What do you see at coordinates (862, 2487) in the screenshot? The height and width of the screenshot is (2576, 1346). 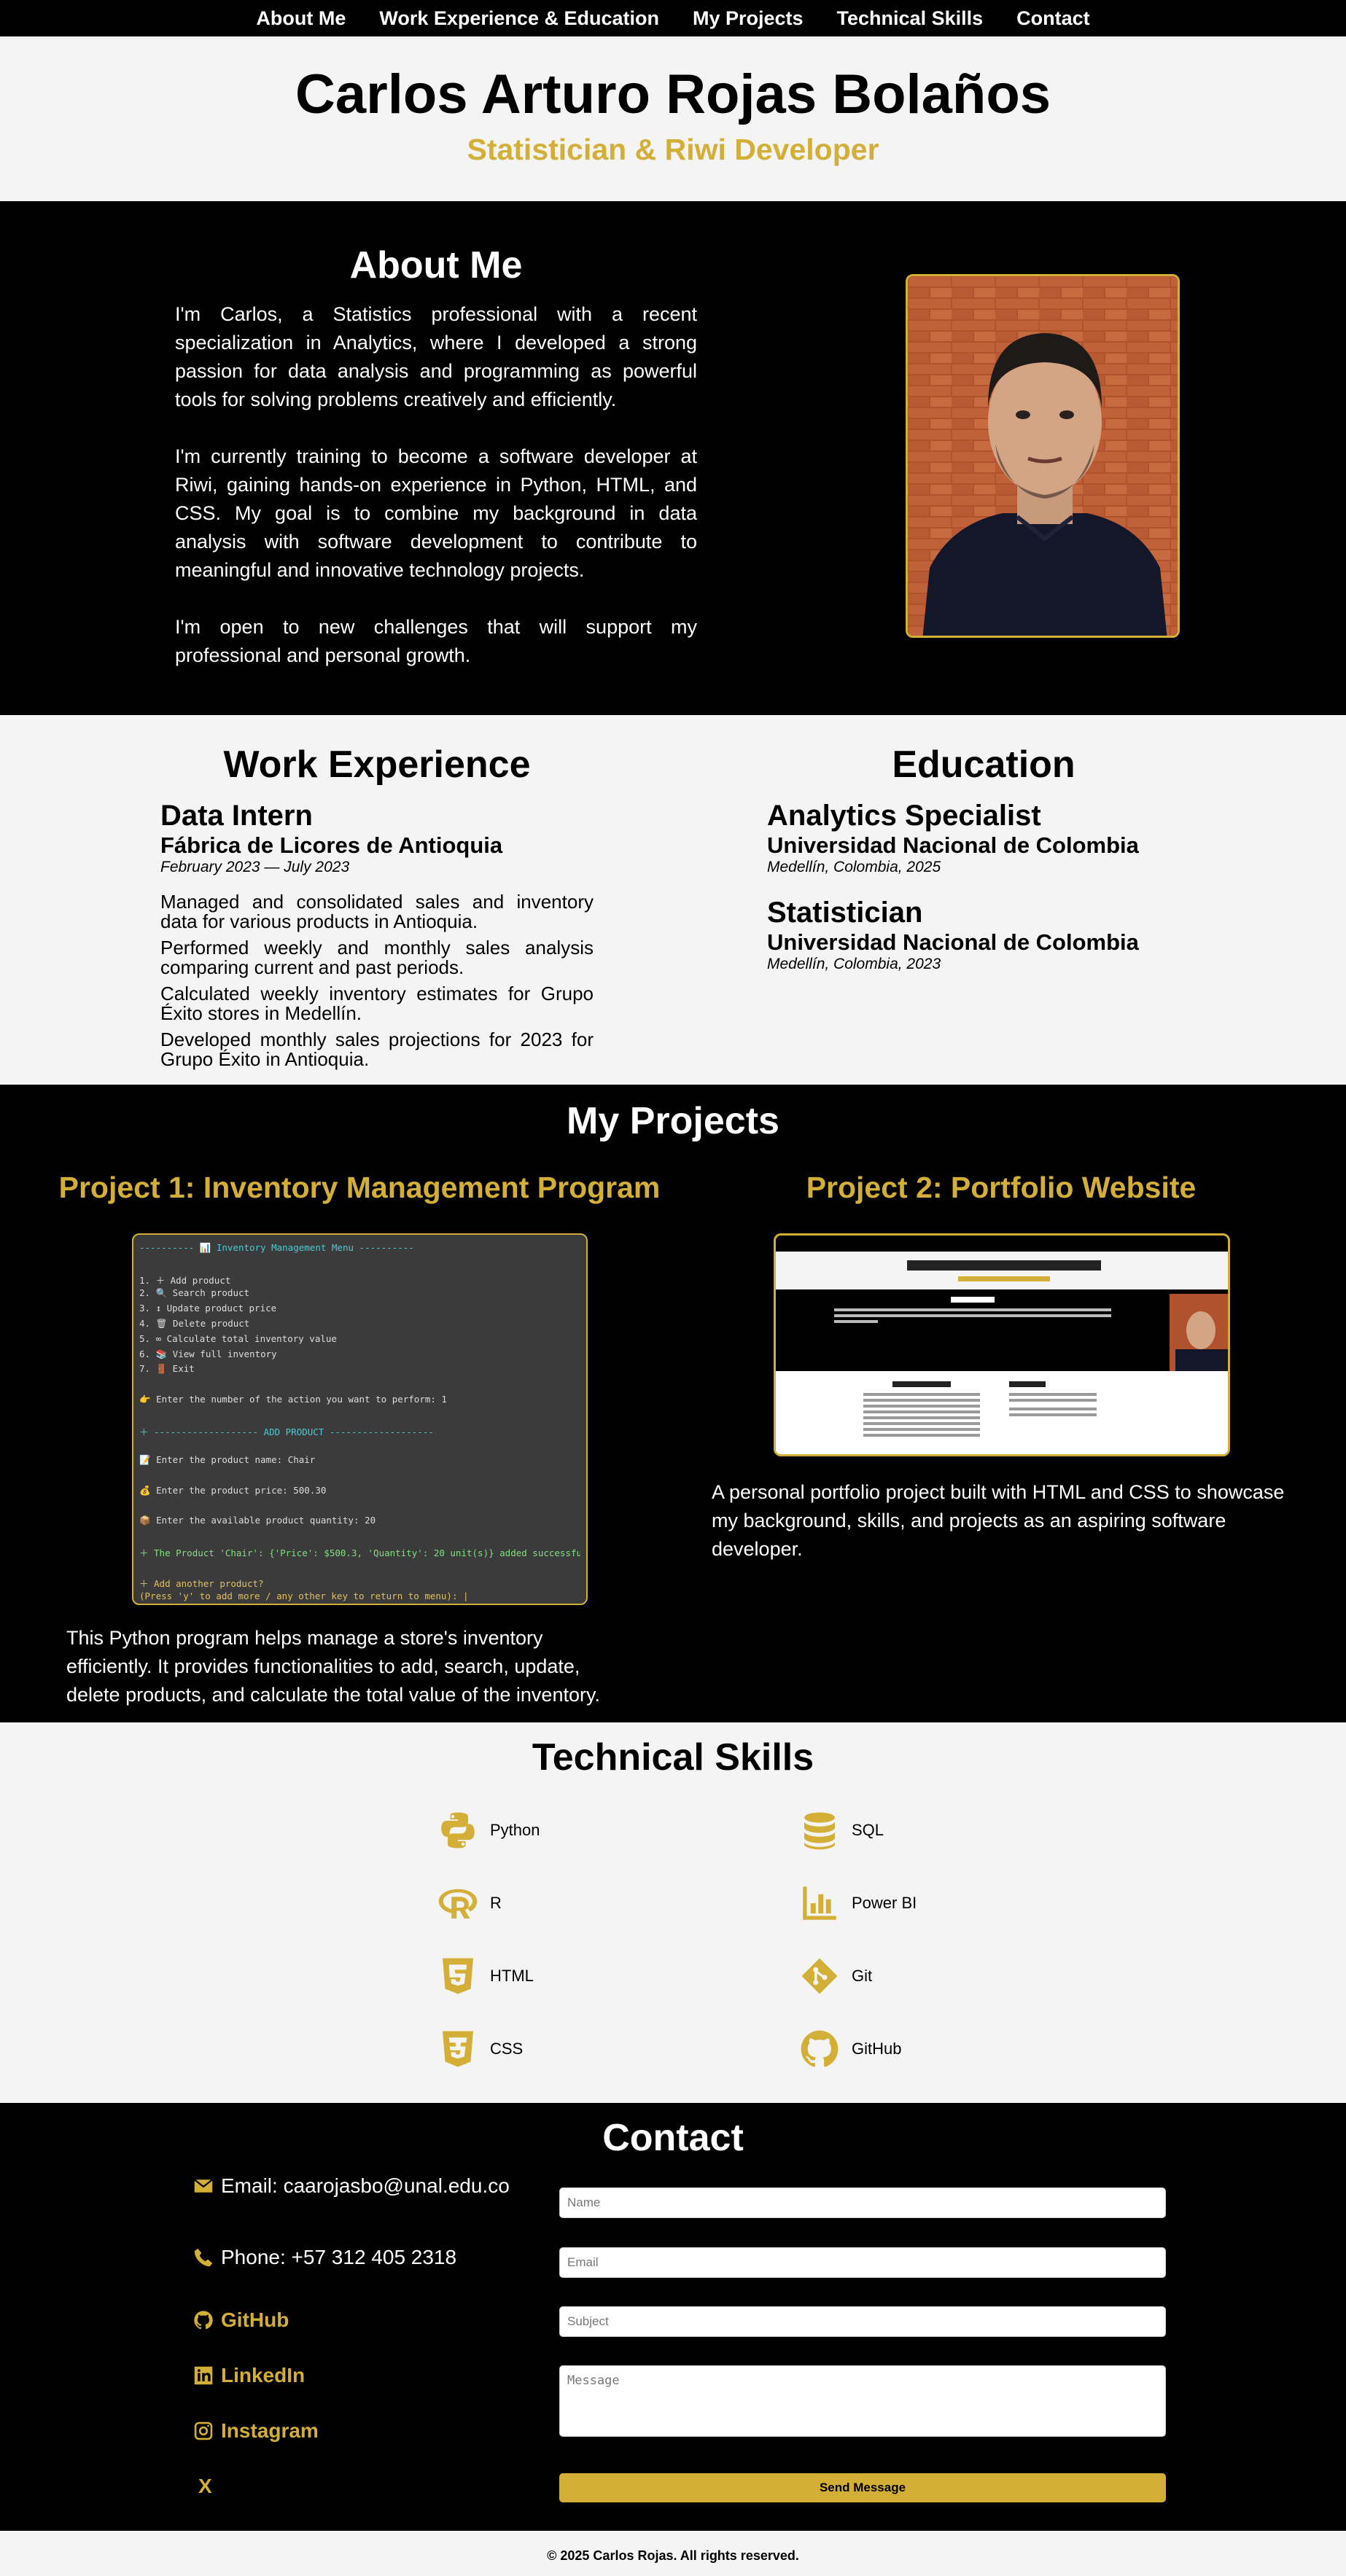 I see `send-message-button: Send Message` at bounding box center [862, 2487].